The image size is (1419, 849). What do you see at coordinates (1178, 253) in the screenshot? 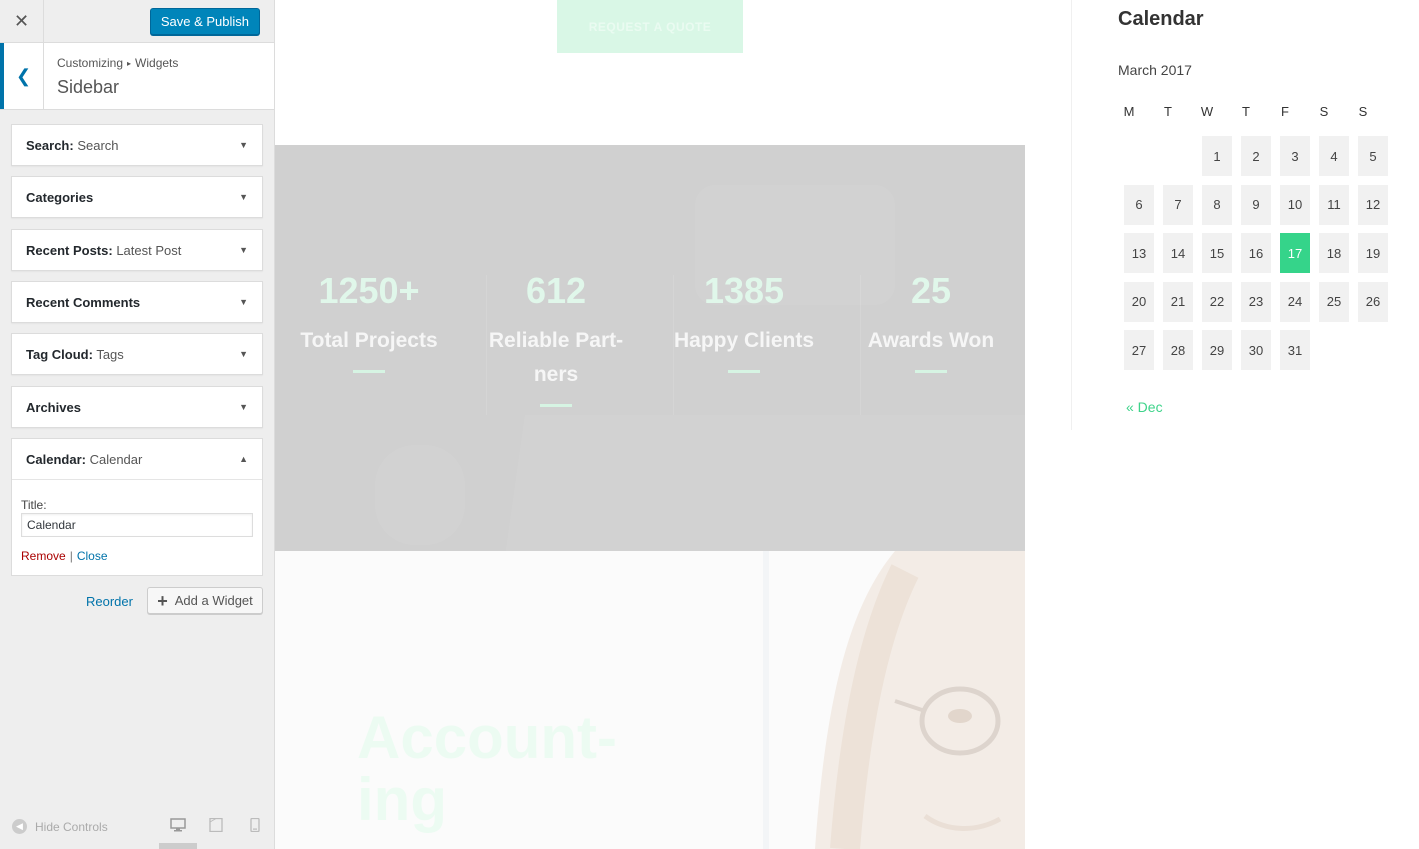
I see `calendar-day: 14` at bounding box center [1178, 253].